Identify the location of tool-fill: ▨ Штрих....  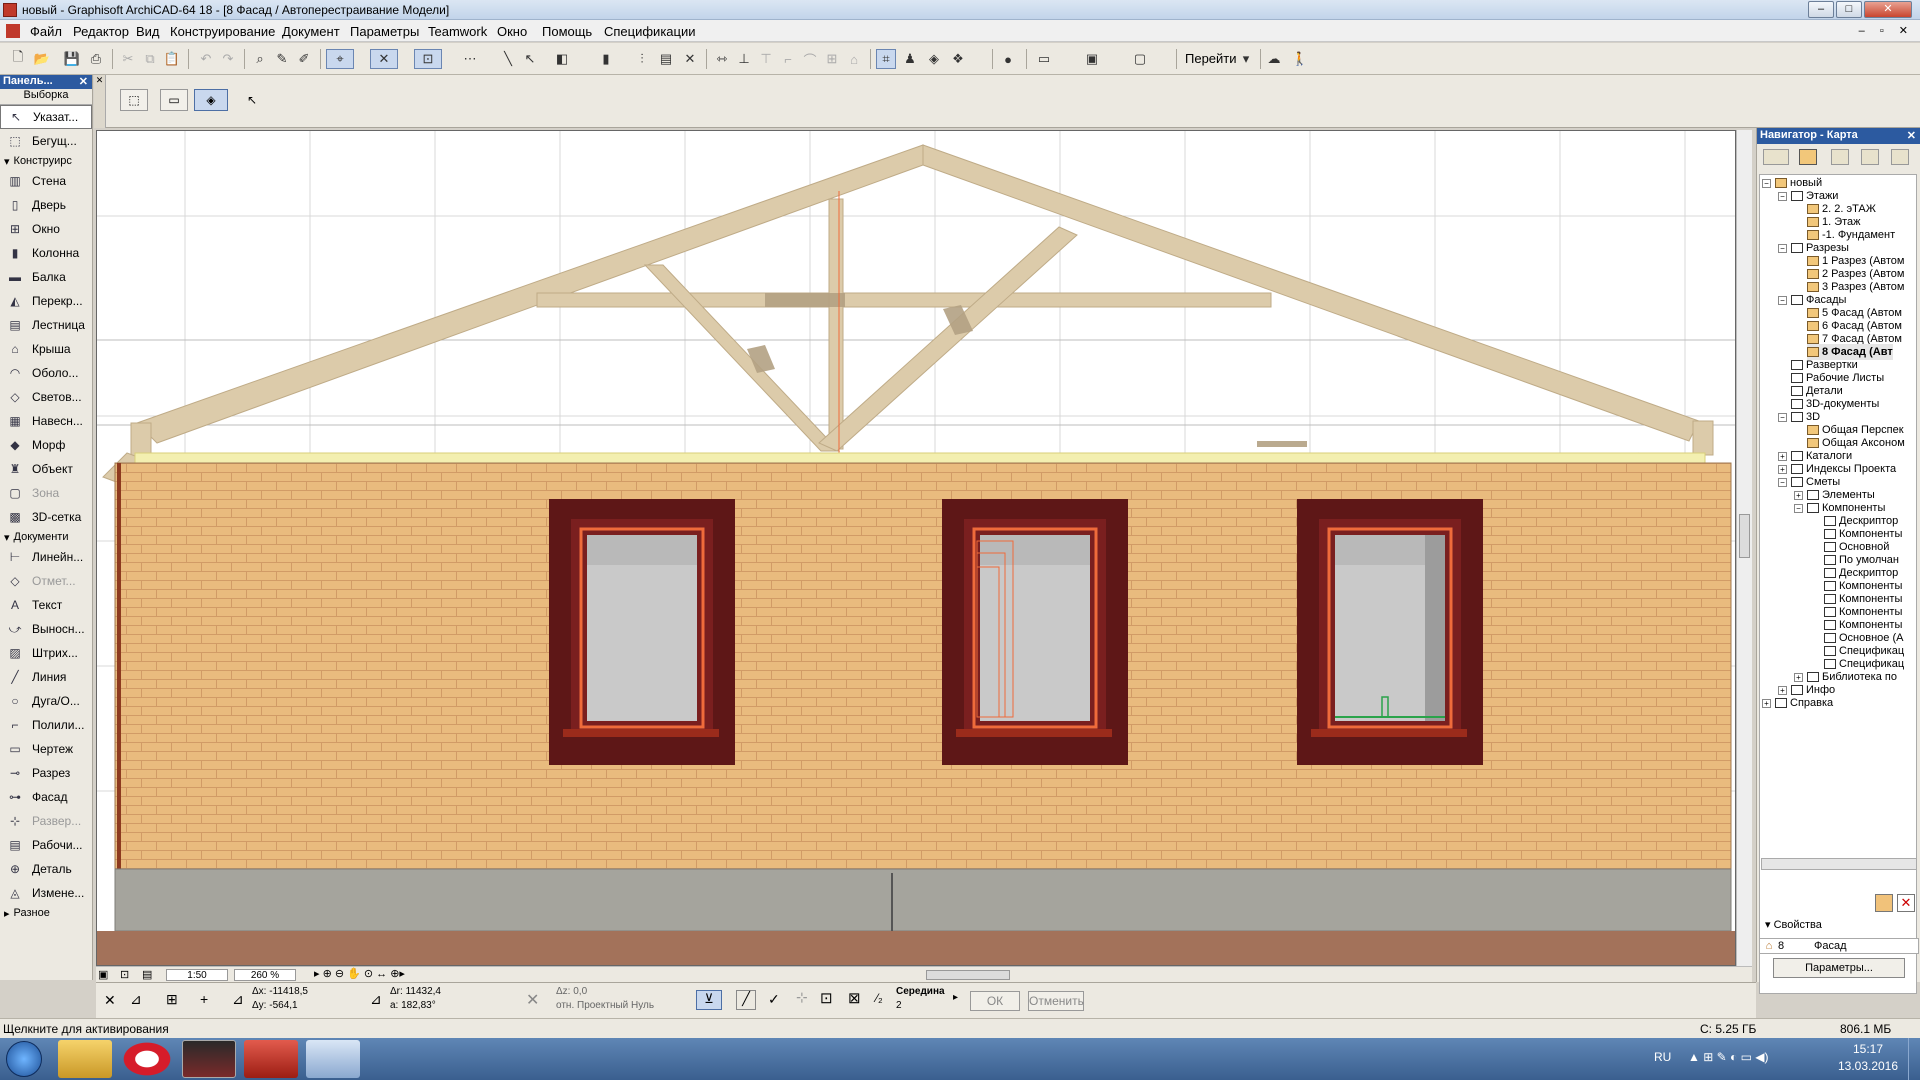
(46, 653).